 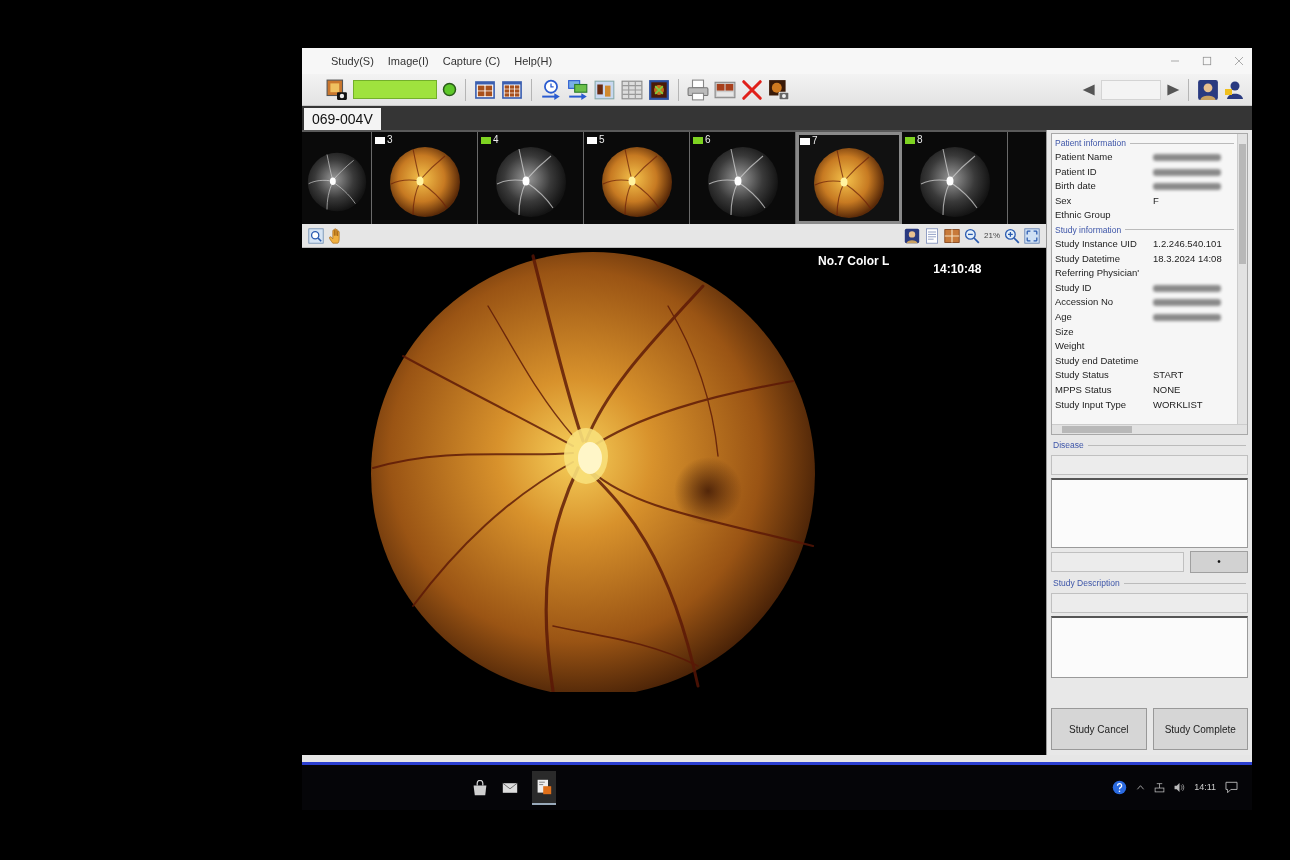 I want to click on active-app-tile, so click(x=544, y=787).